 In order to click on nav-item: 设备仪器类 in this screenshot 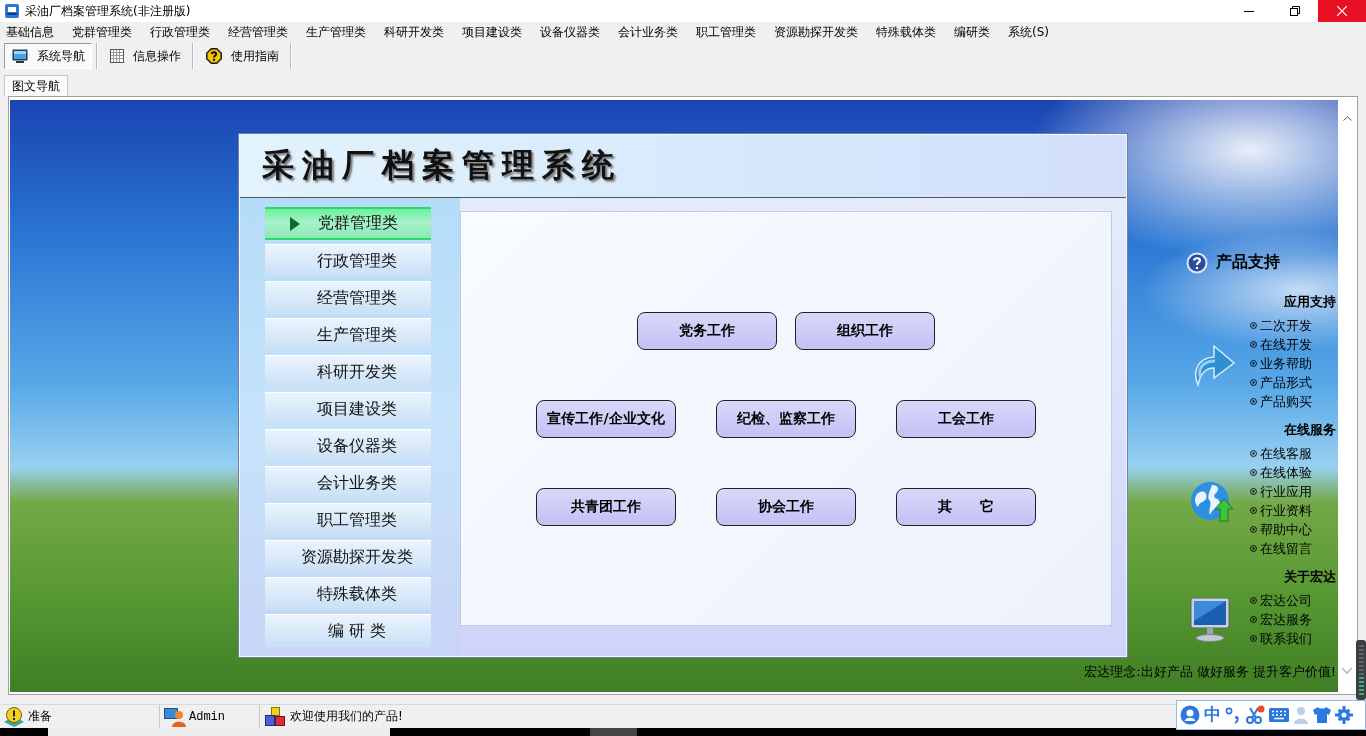, I will do `click(348, 445)`.